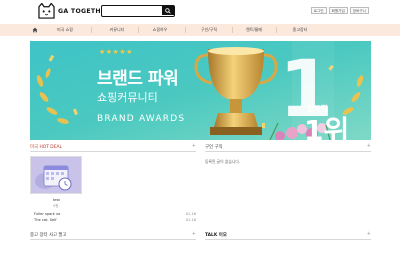 This screenshot has height=260, width=400. Describe the element at coordinates (56, 206) in the screenshot. I see `product-price: 0원` at that location.